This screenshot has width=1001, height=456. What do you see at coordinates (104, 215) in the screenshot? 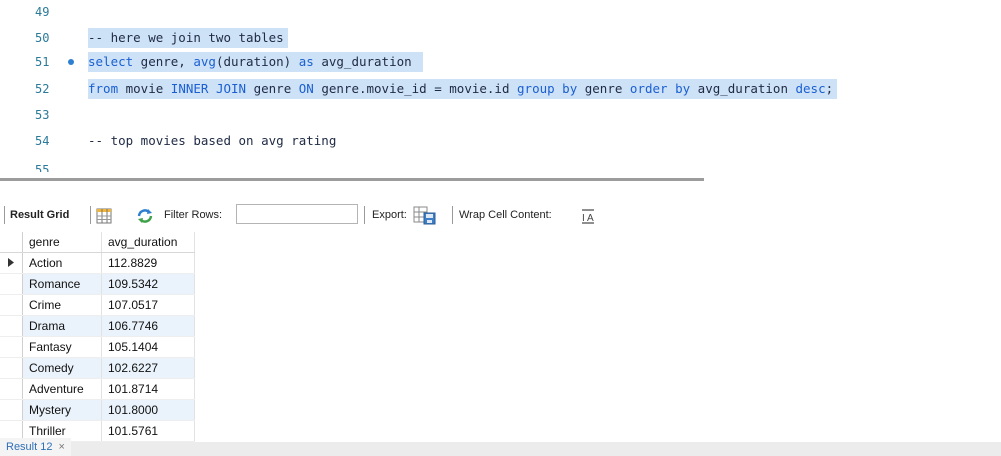
I see `grid-view-icon` at bounding box center [104, 215].